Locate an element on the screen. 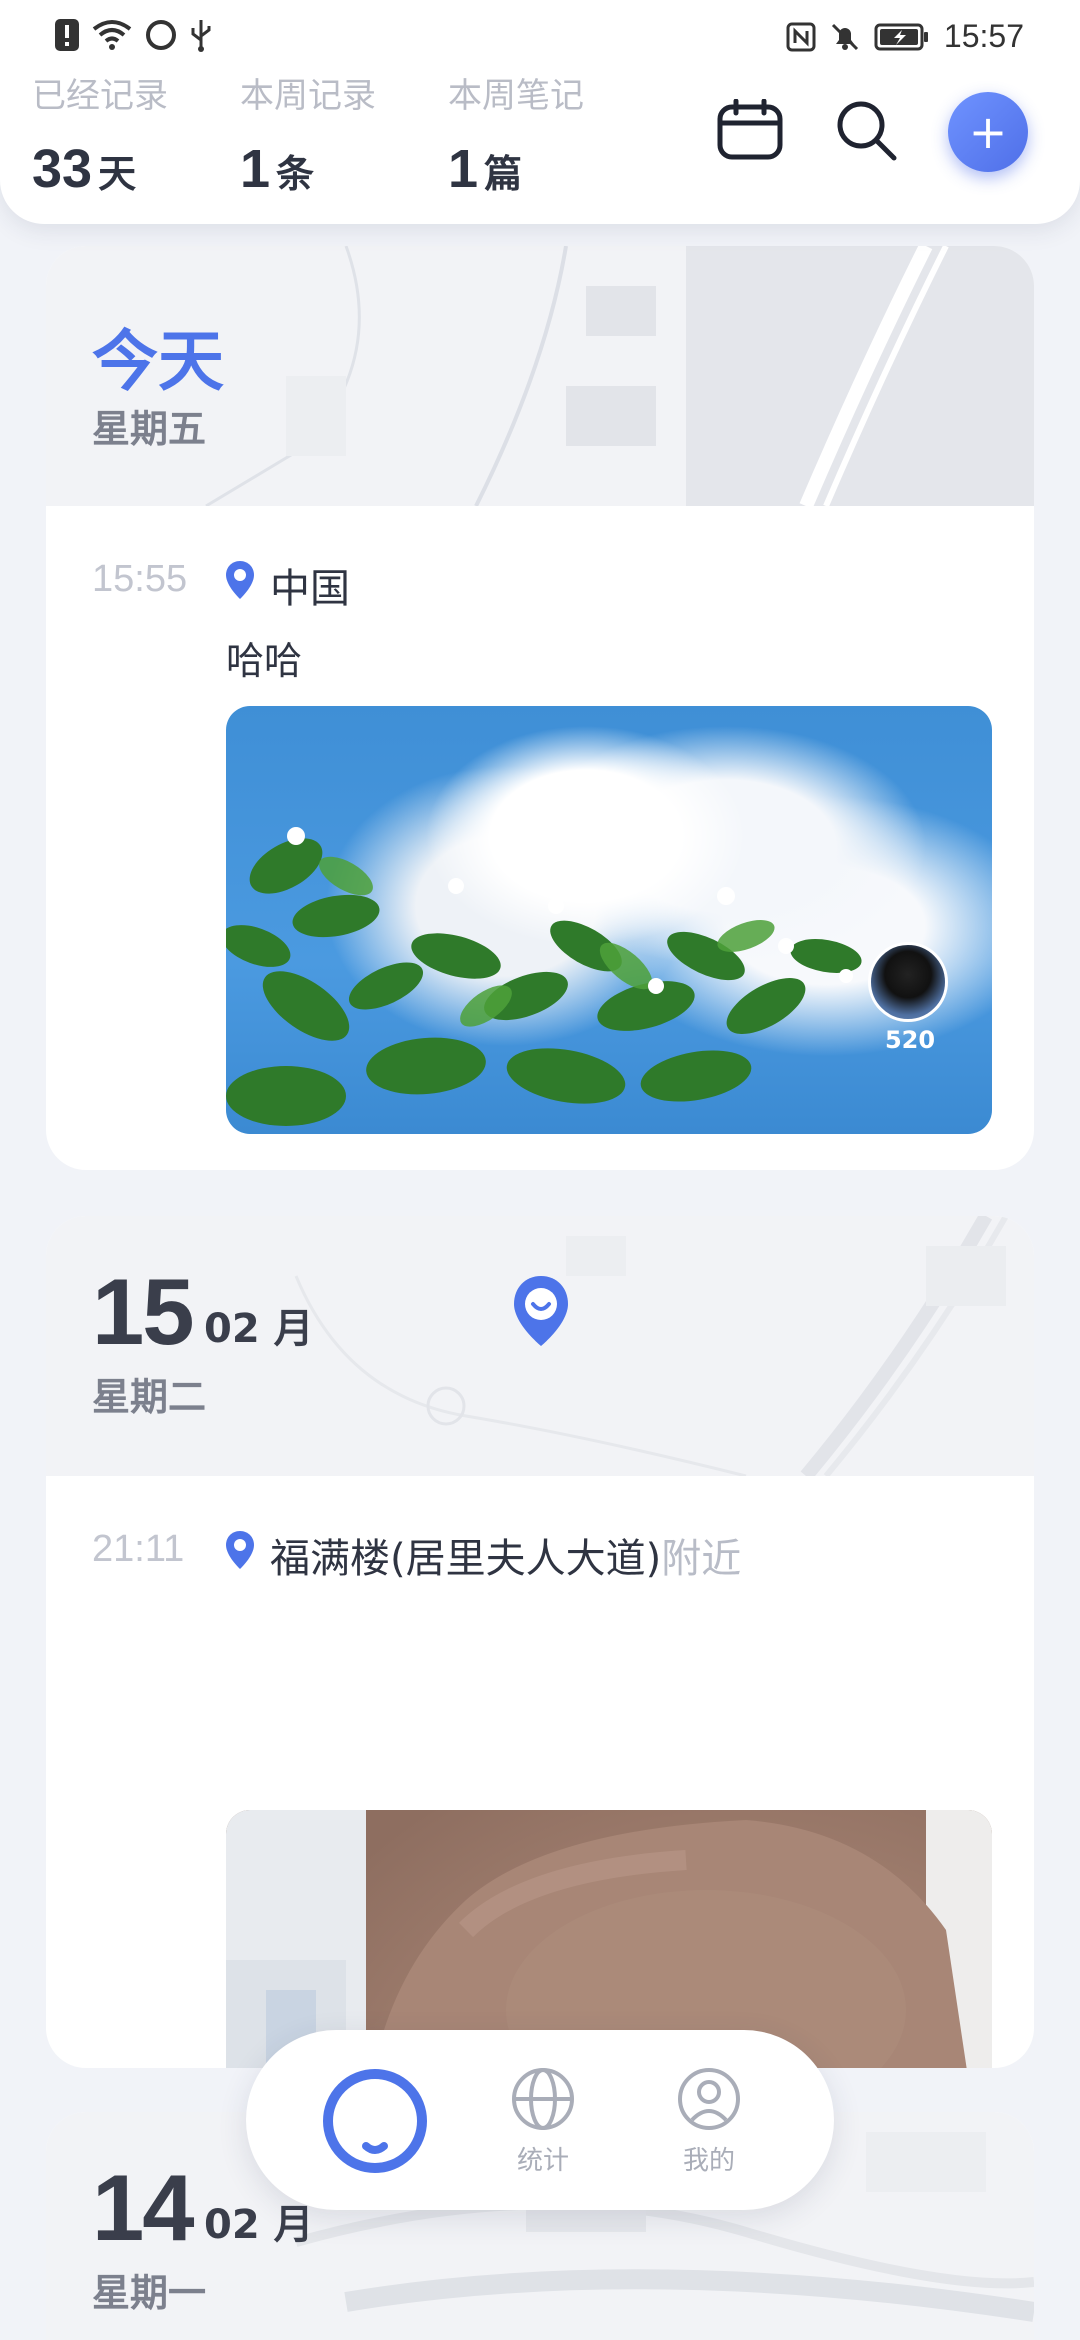 This screenshot has width=1080, height=2340. stat-value: 33 is located at coordinates (62, 169).